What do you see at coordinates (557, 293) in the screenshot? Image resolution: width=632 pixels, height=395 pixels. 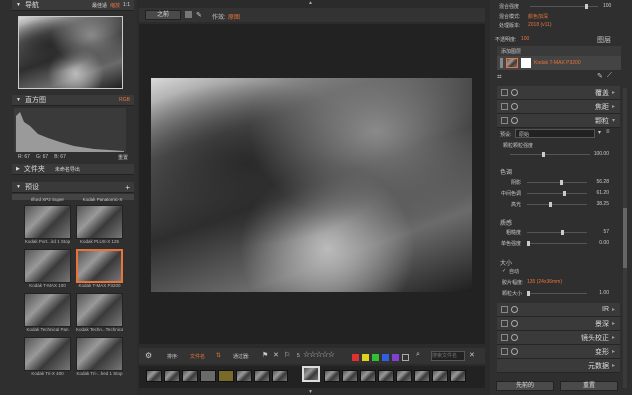 I see `grain-size-slider` at bounding box center [557, 293].